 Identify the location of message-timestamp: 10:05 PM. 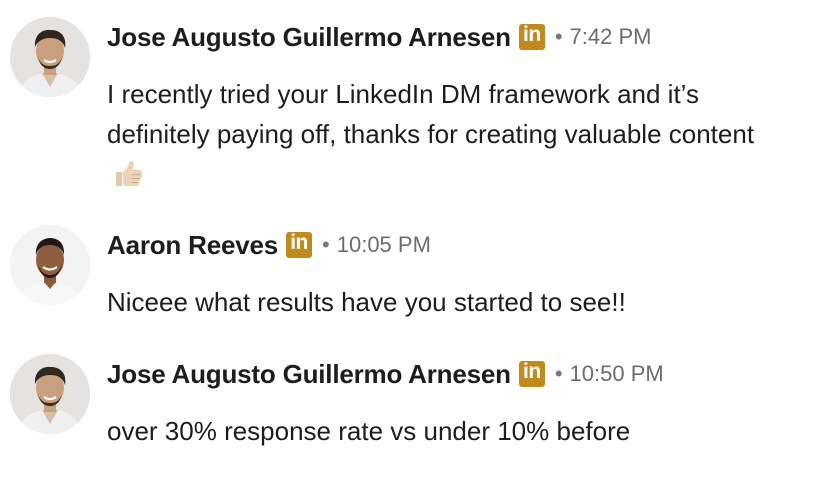
(383, 244).